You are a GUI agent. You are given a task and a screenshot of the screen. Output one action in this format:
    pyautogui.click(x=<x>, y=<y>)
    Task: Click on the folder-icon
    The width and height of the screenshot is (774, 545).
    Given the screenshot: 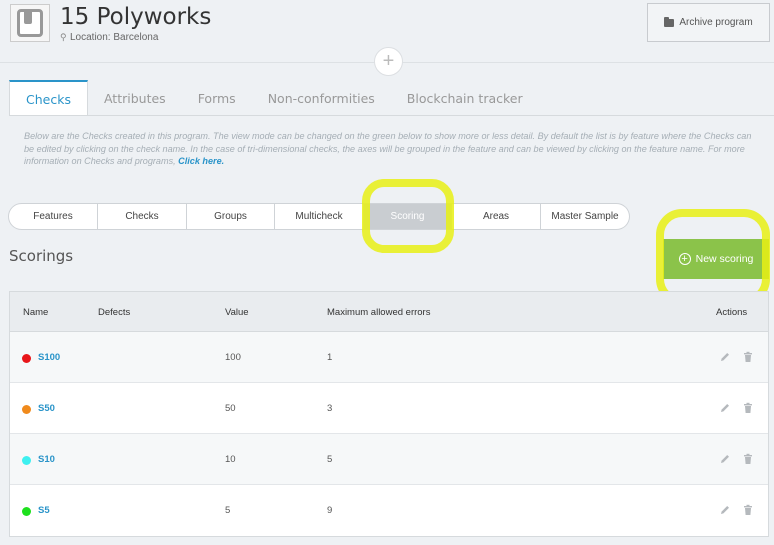 What is the action you would take?
    pyautogui.click(x=669, y=21)
    